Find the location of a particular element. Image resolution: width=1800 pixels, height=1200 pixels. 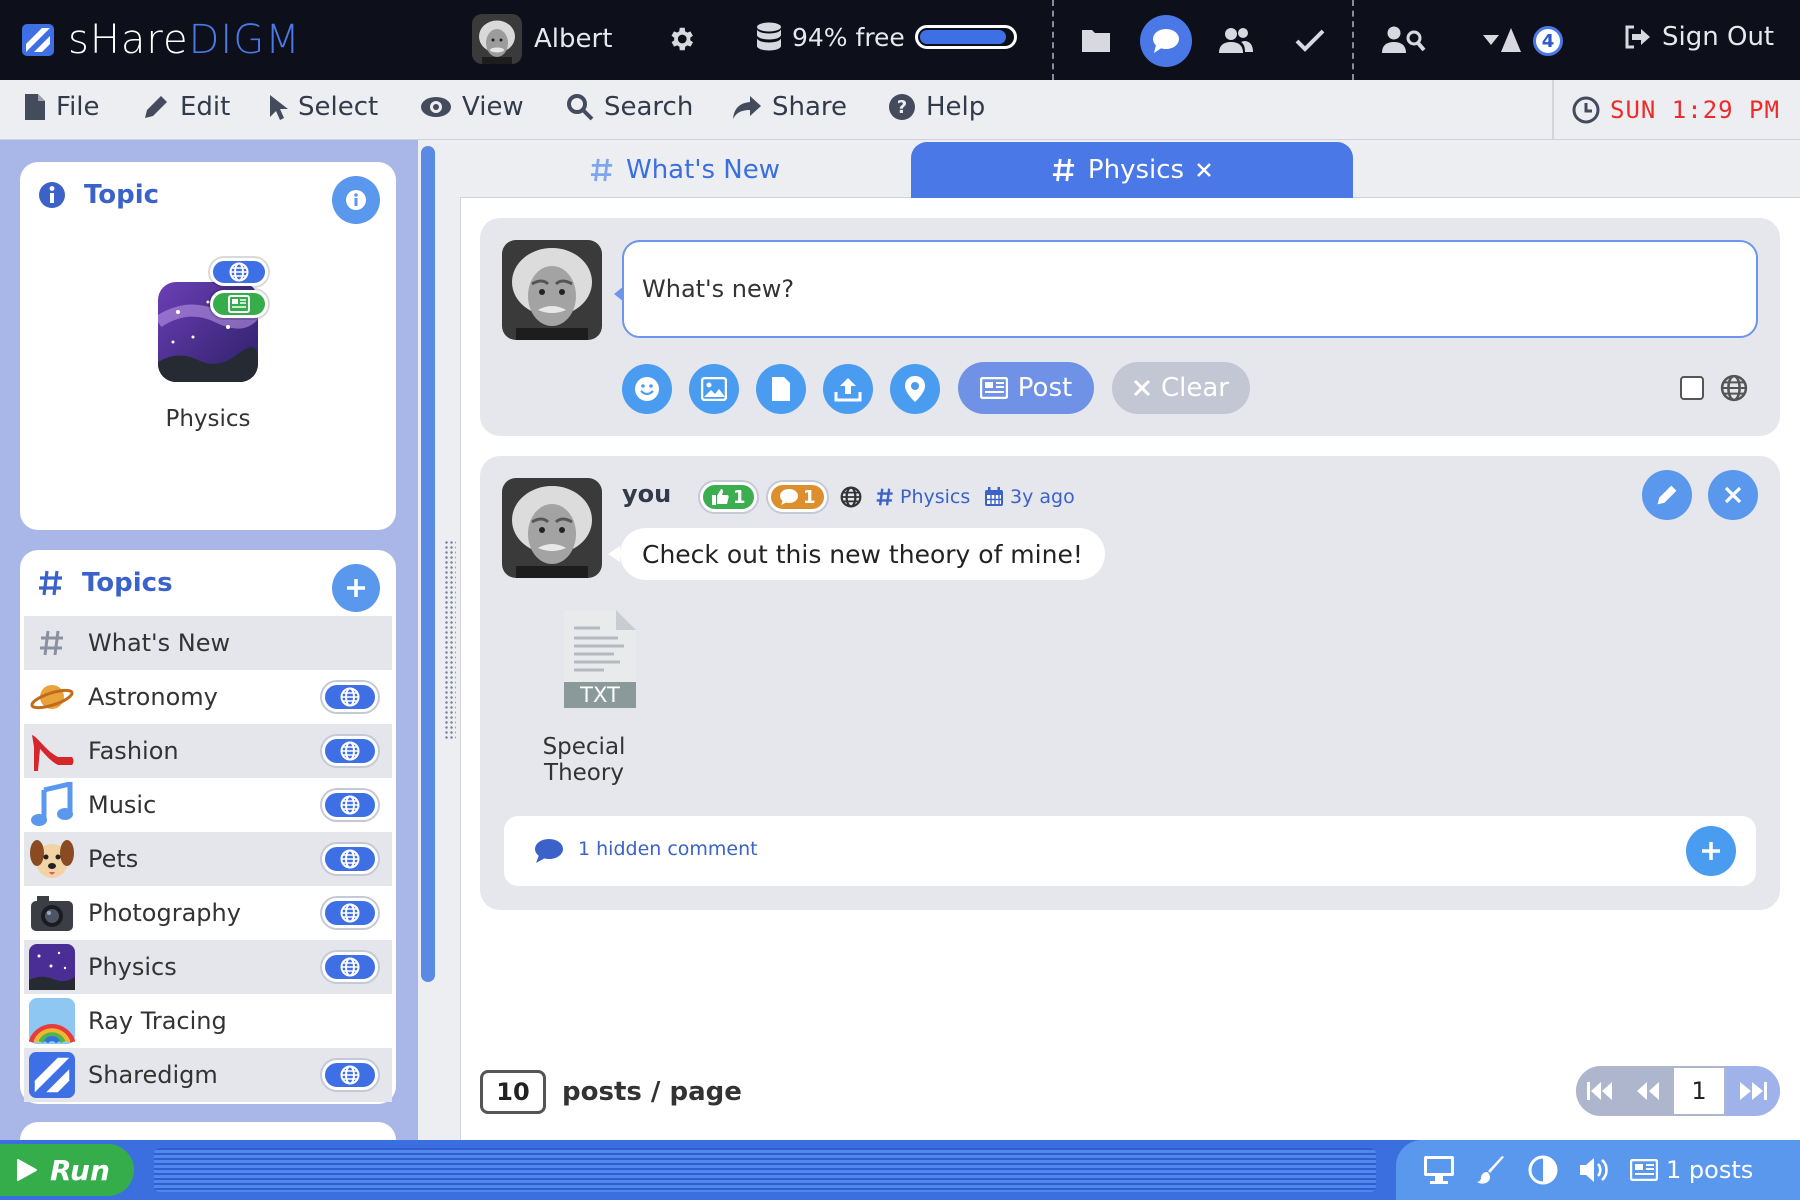

next-page-button is located at coordinates (1753, 1091).